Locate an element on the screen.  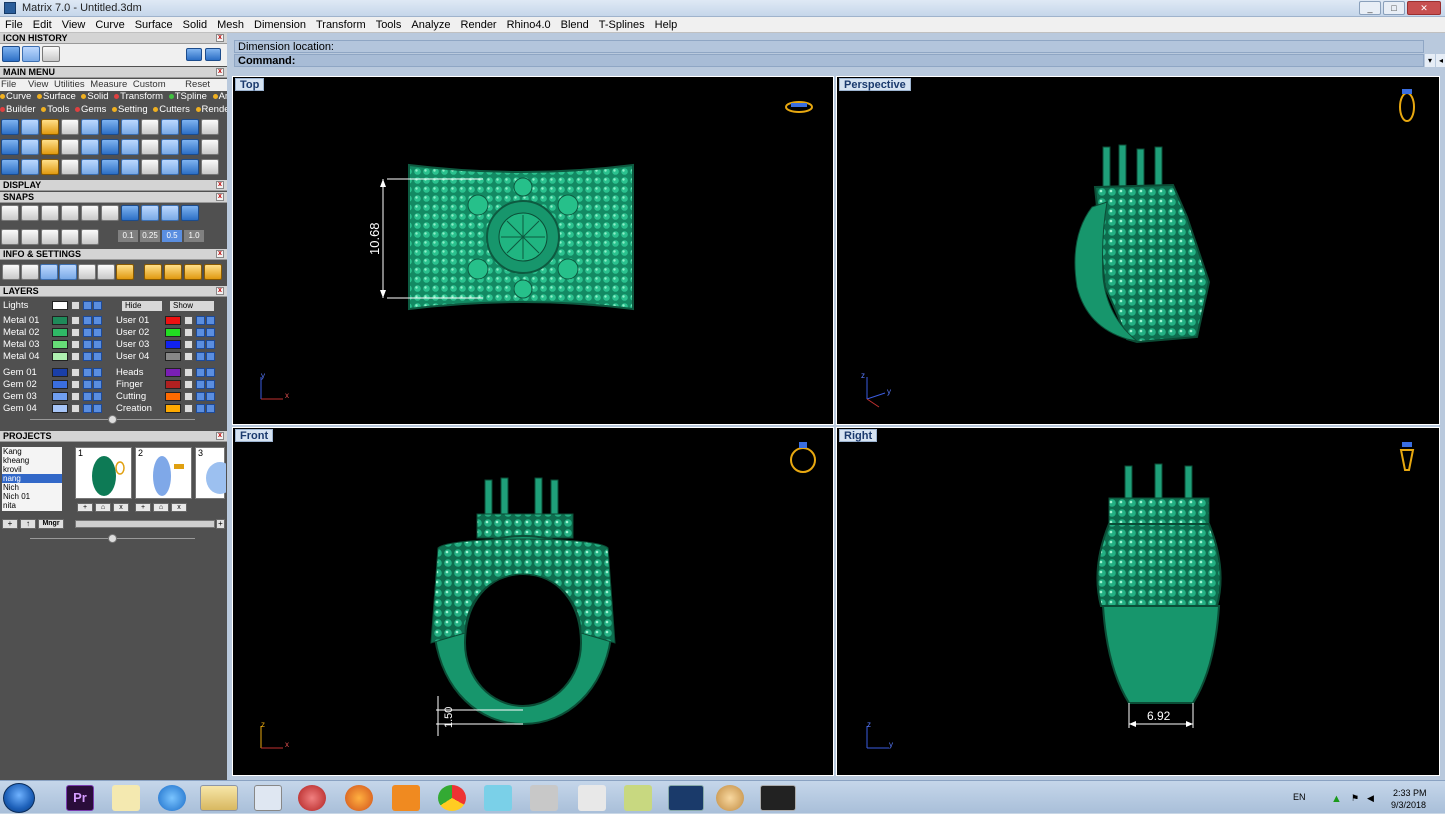
project-item: Nich is located at coordinates (32, 487).